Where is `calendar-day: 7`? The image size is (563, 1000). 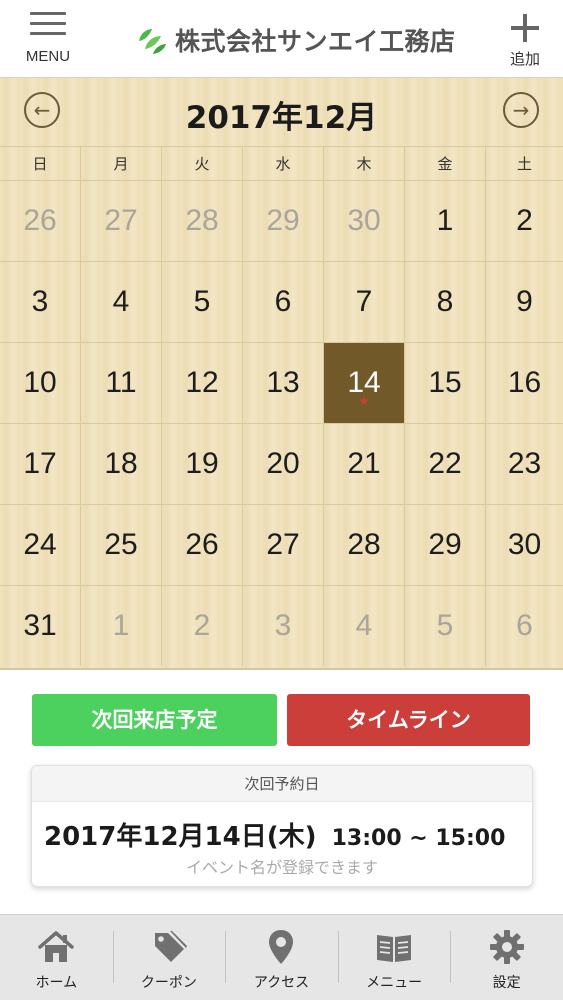 calendar-day: 7 is located at coordinates (364, 301).